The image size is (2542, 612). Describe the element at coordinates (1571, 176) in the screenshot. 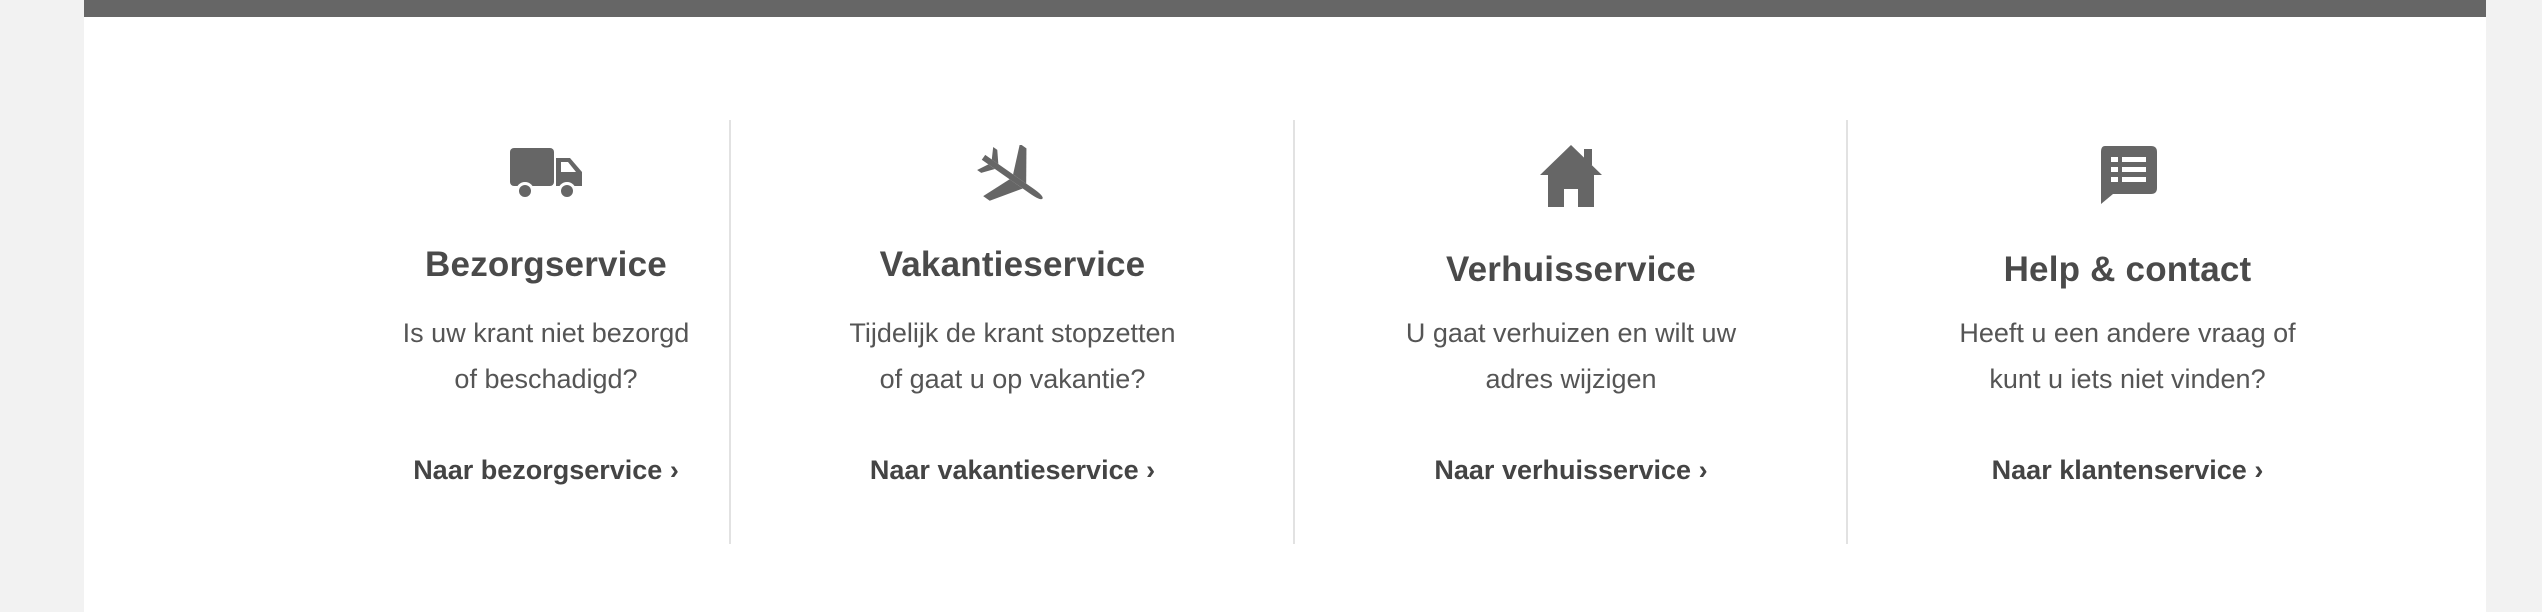

I see `house-icon` at that location.